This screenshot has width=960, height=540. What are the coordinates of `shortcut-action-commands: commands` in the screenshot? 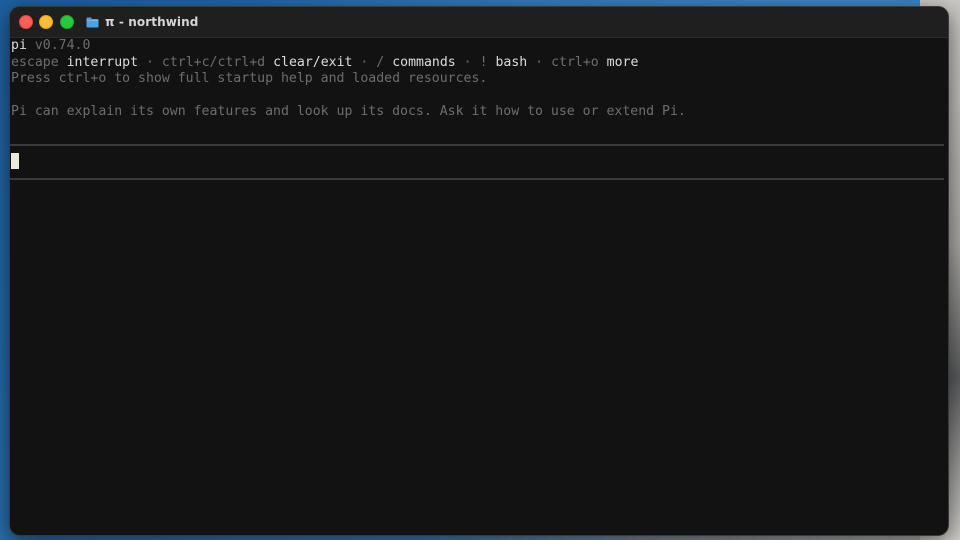 It's located at (424, 62).